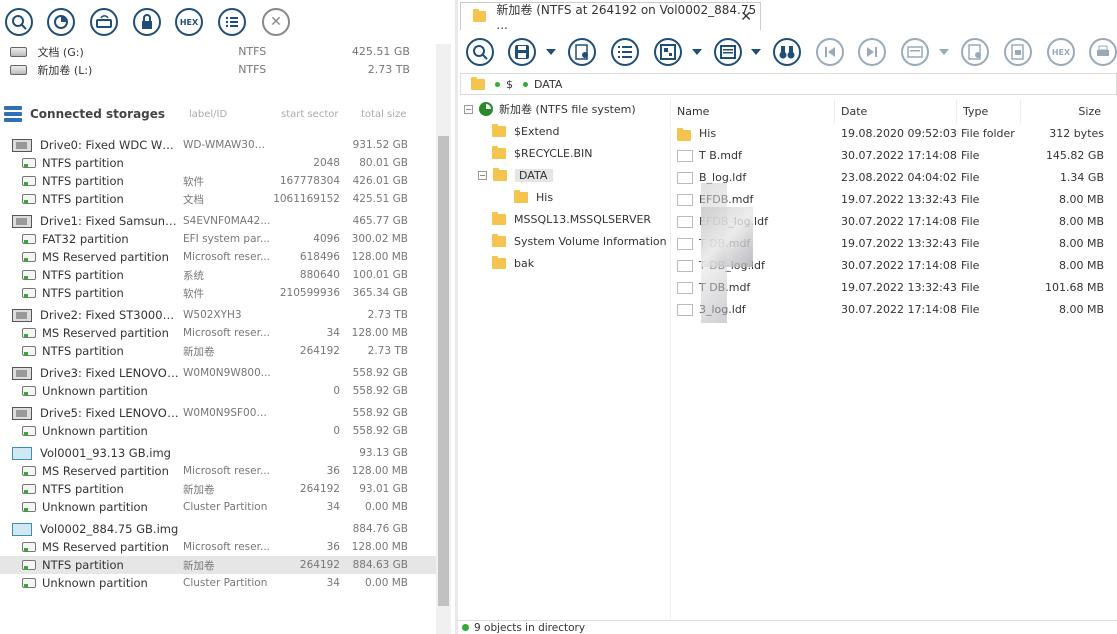  Describe the element at coordinates (480, 52) in the screenshot. I see `search-icon` at that location.